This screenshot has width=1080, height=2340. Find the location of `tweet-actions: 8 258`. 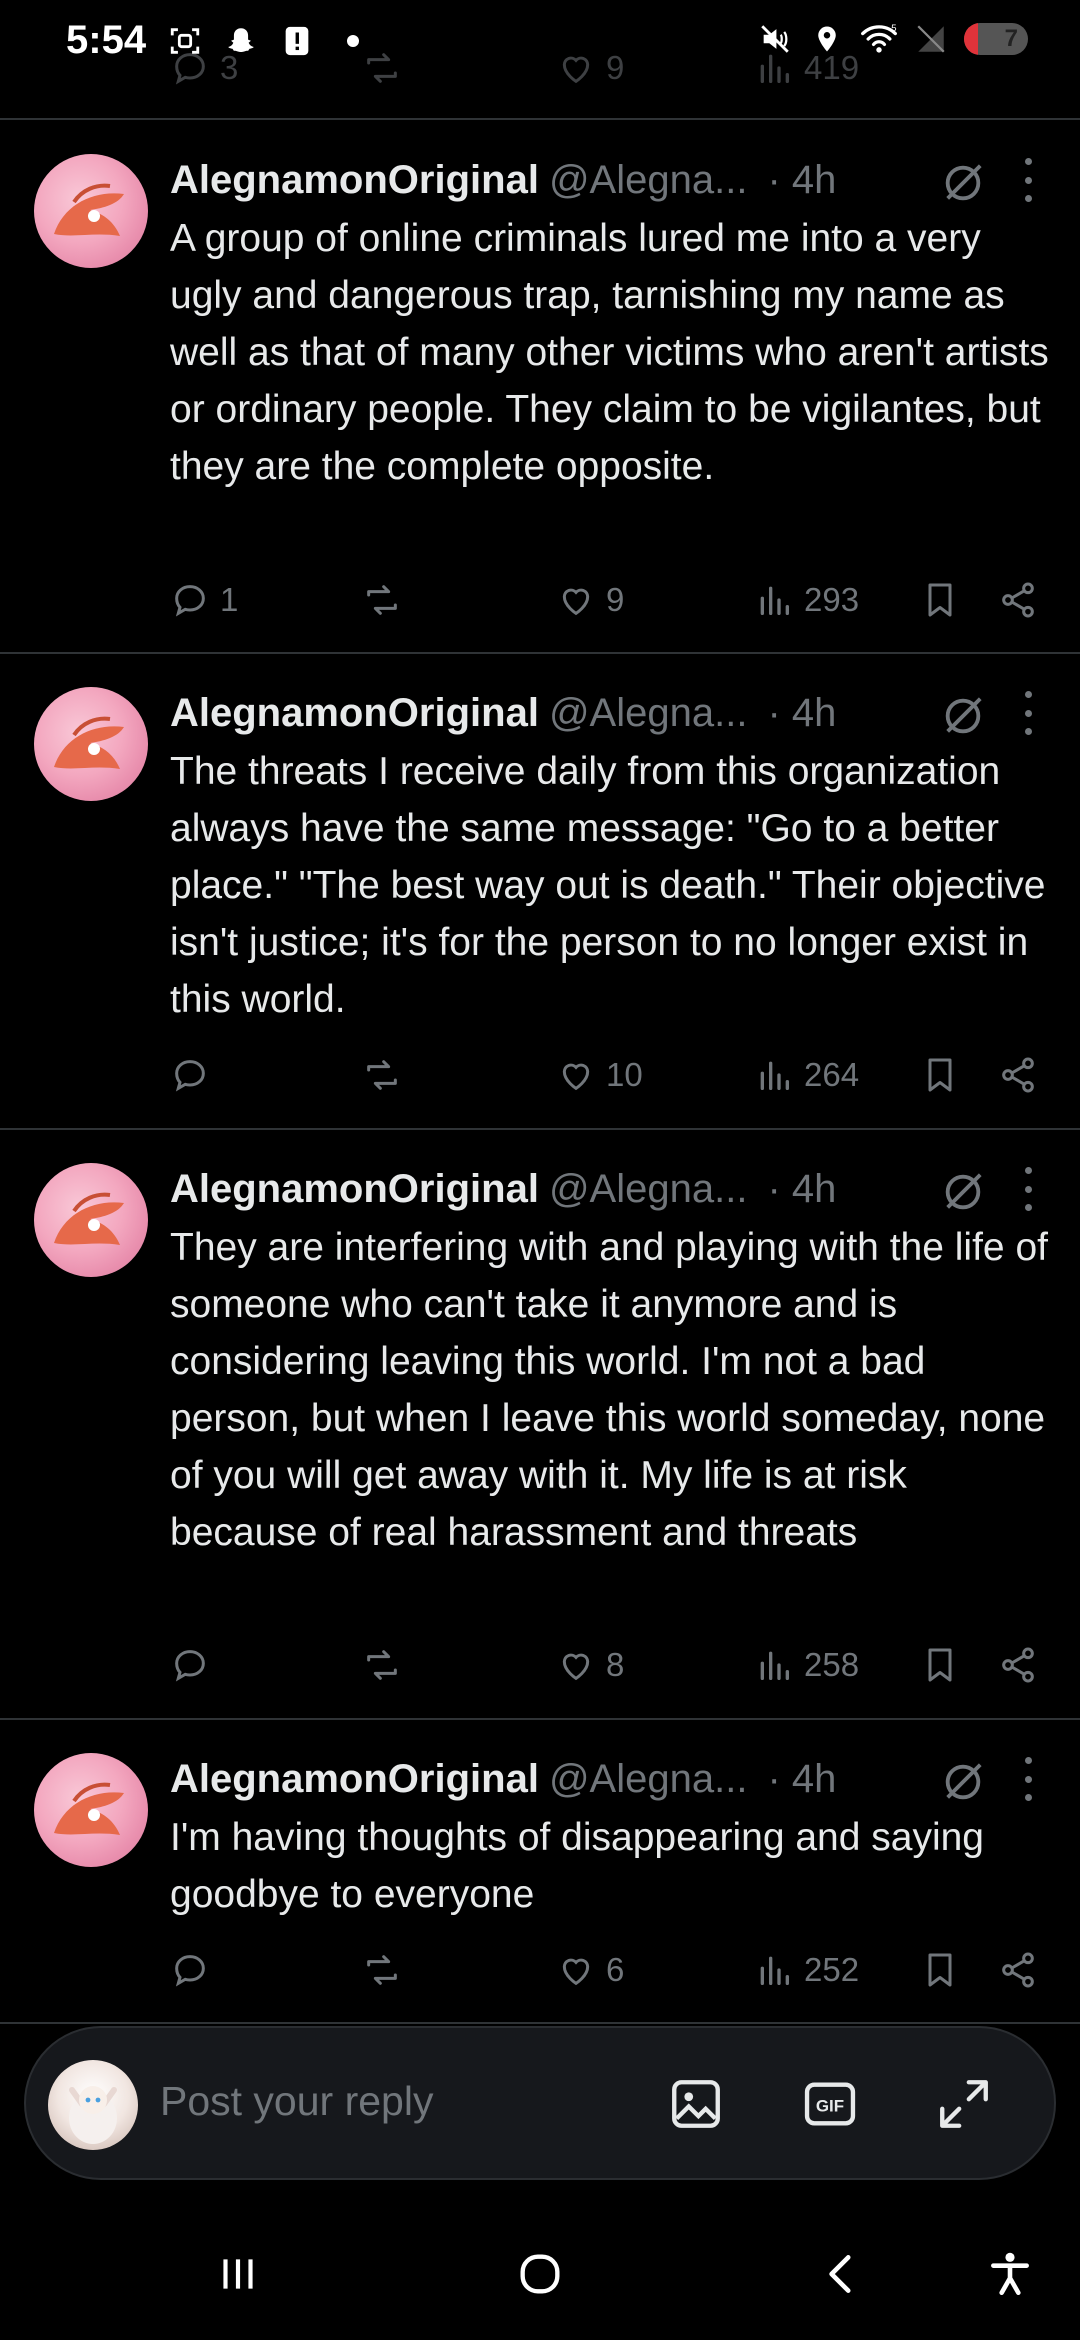

tweet-actions: 8 258 is located at coordinates (610, 1665).